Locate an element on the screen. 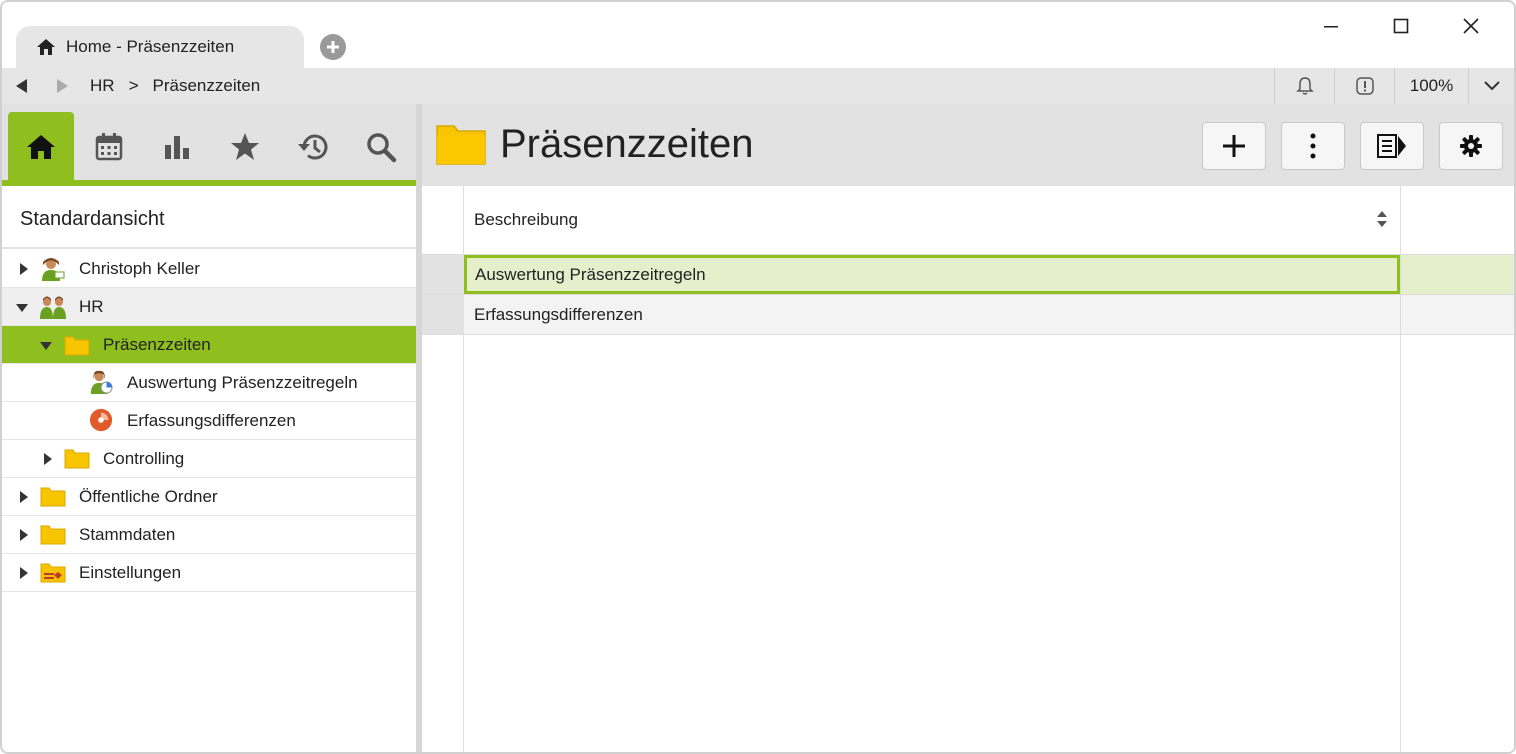  alert-button is located at coordinates (1364, 86).